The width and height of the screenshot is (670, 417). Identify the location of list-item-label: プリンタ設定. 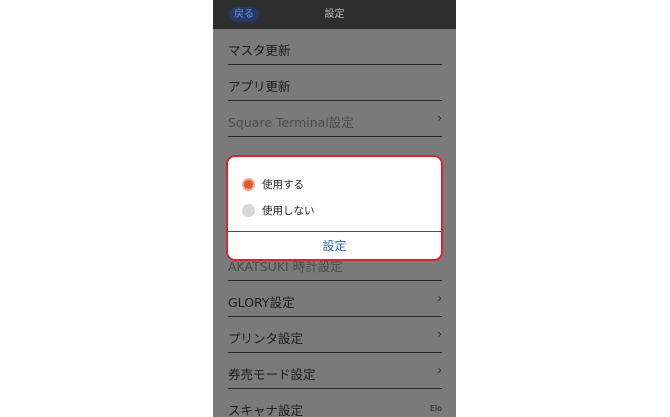
(266, 338).